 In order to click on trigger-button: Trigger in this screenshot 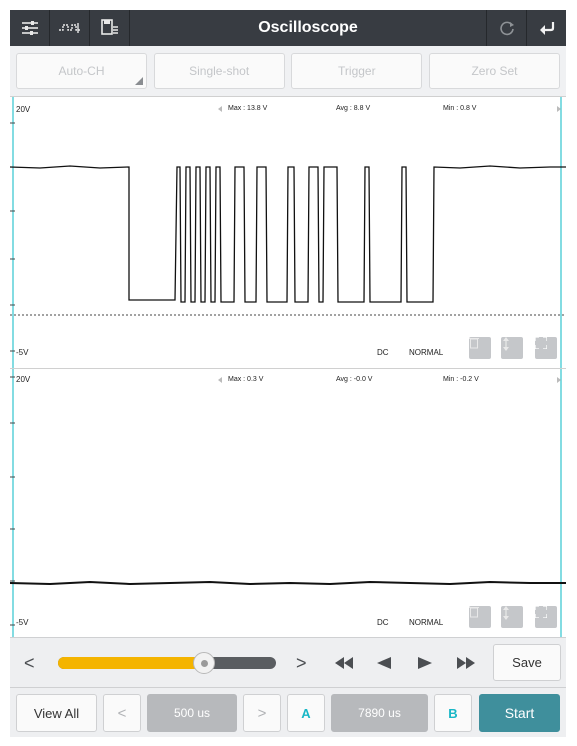, I will do `click(357, 71)`.